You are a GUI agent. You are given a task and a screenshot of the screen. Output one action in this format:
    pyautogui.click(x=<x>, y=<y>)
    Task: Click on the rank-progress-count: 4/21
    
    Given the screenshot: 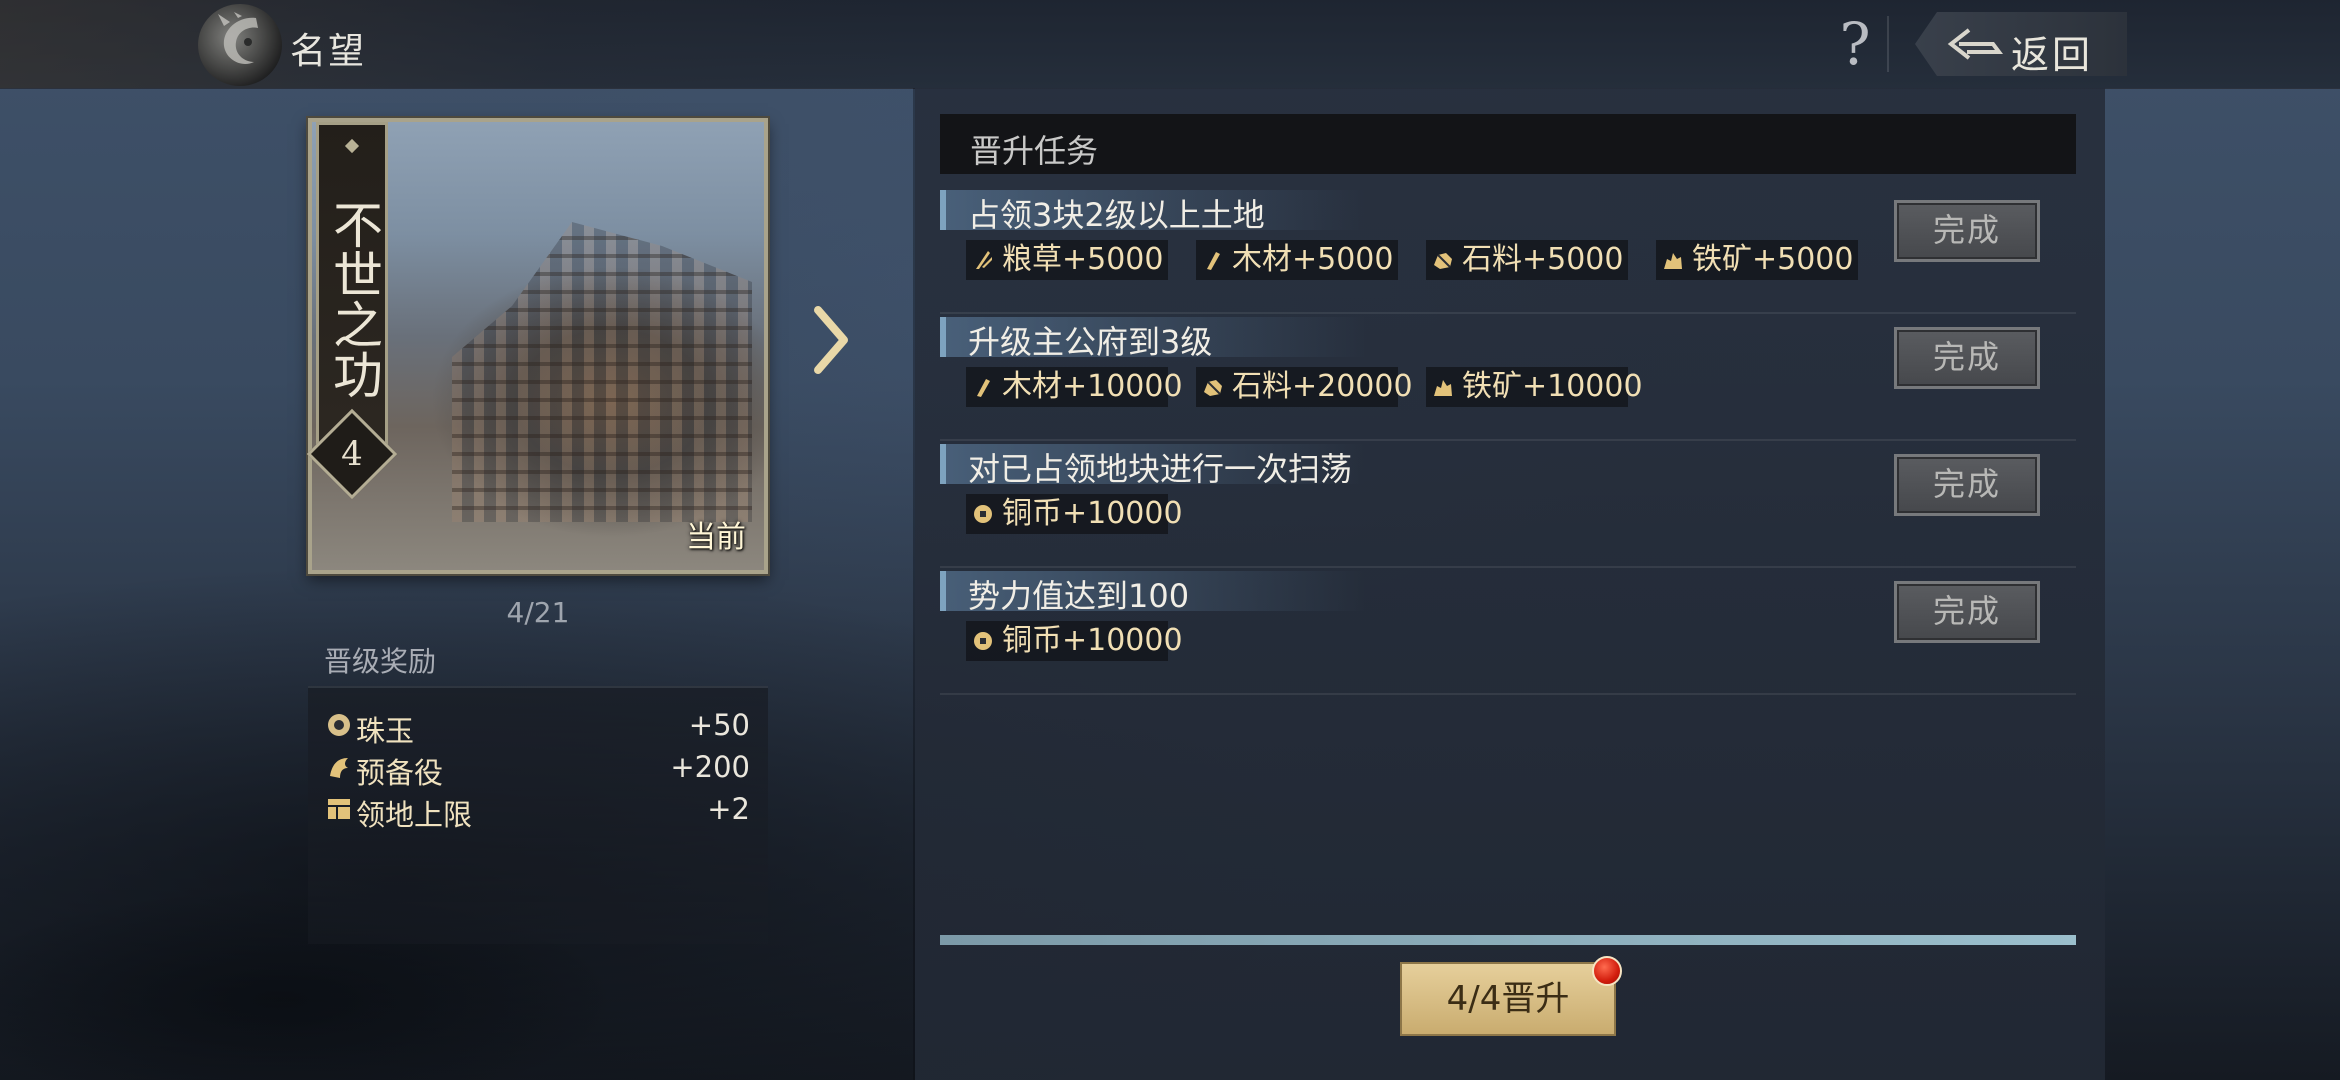 What is the action you would take?
    pyautogui.click(x=538, y=612)
    